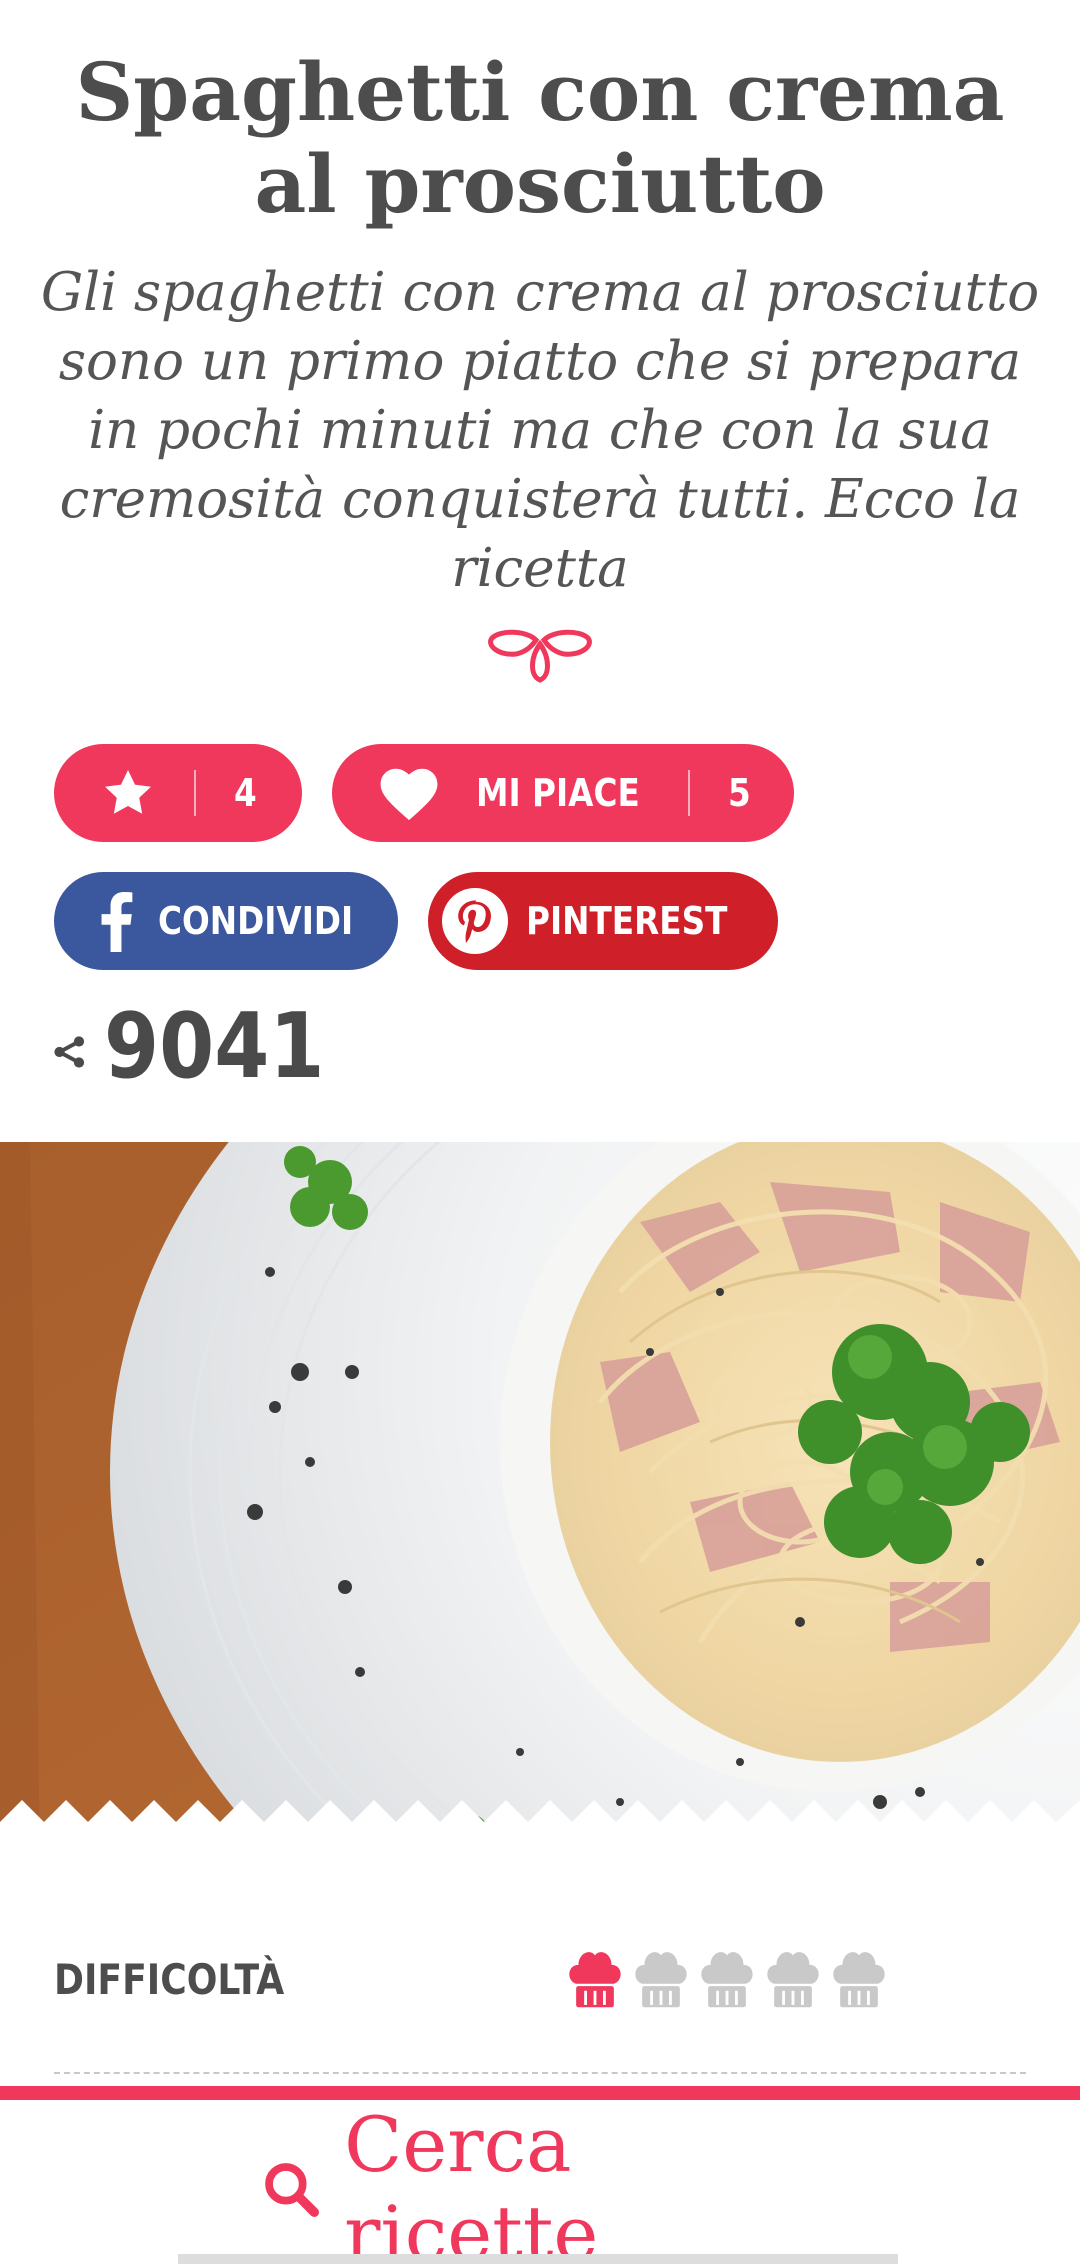 Image resolution: width=1080 pixels, height=2264 pixels. I want to click on rating-button: 4, so click(178, 793).